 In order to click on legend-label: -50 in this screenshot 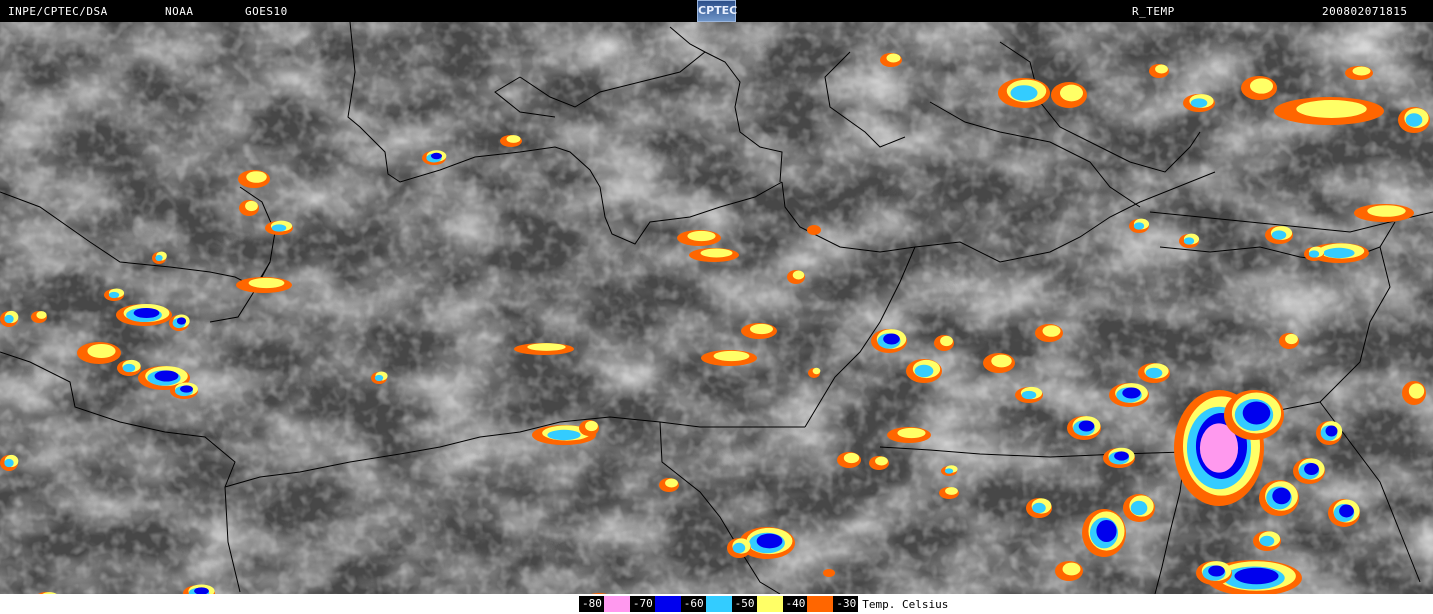, I will do `click(744, 604)`.